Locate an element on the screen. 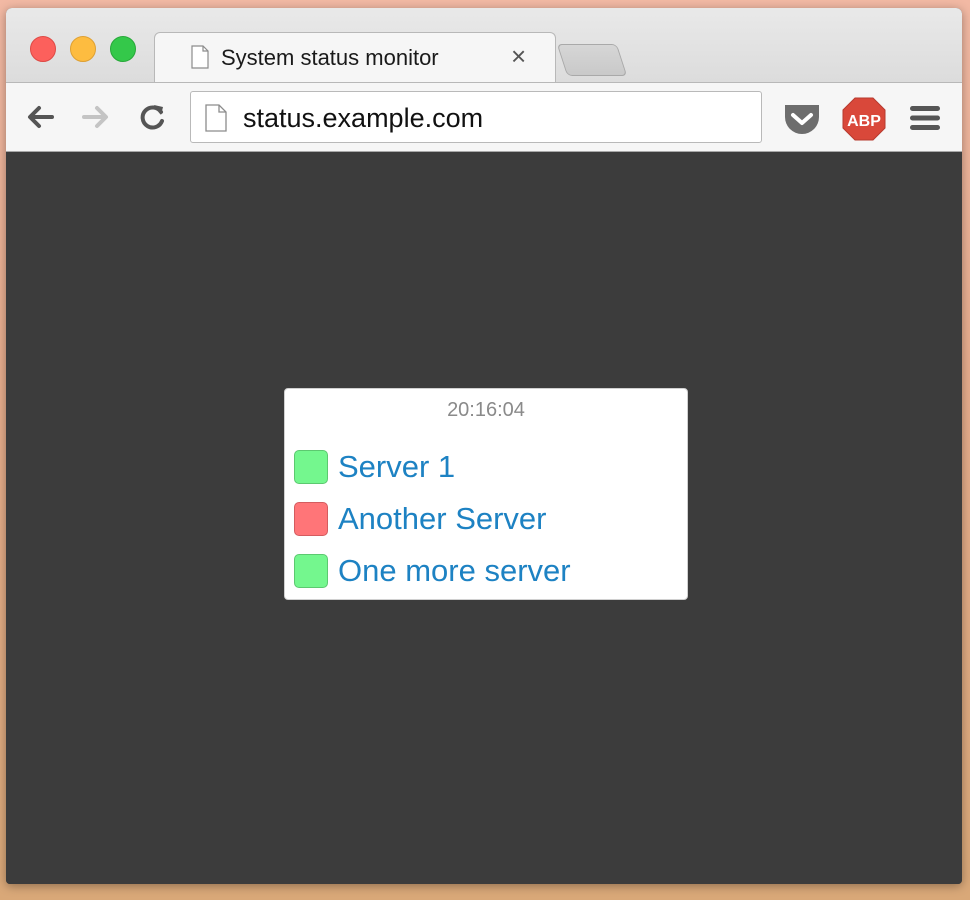 Image resolution: width=970 pixels, height=900 pixels. new-tab-button is located at coordinates (592, 60).